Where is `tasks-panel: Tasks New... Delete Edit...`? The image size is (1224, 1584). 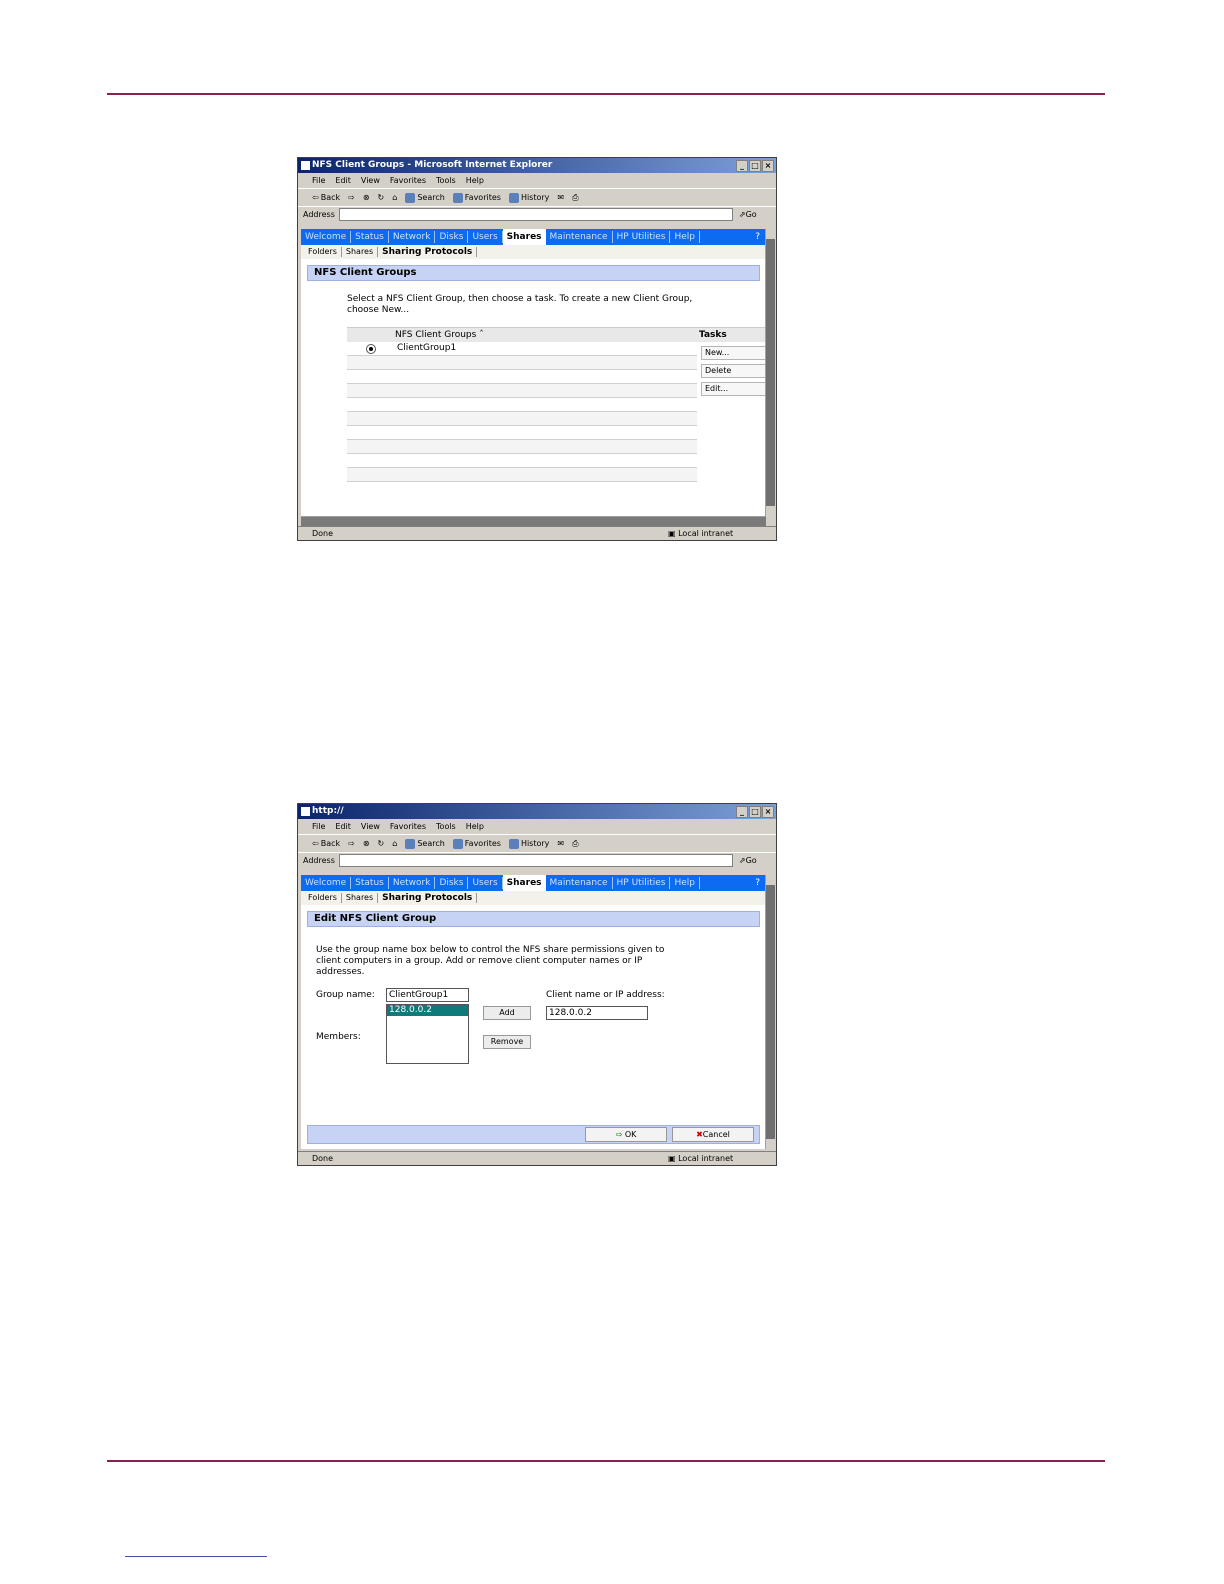 tasks-panel: Tasks New... Delete Edit... is located at coordinates (731, 361).